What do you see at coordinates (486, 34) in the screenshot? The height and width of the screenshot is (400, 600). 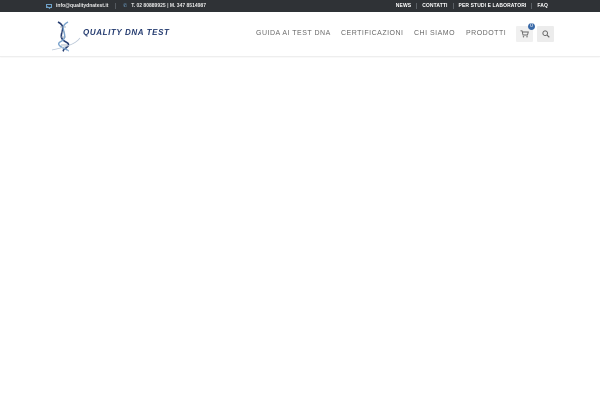 I see `nav-item-prodotti: PRODOTTI` at bounding box center [486, 34].